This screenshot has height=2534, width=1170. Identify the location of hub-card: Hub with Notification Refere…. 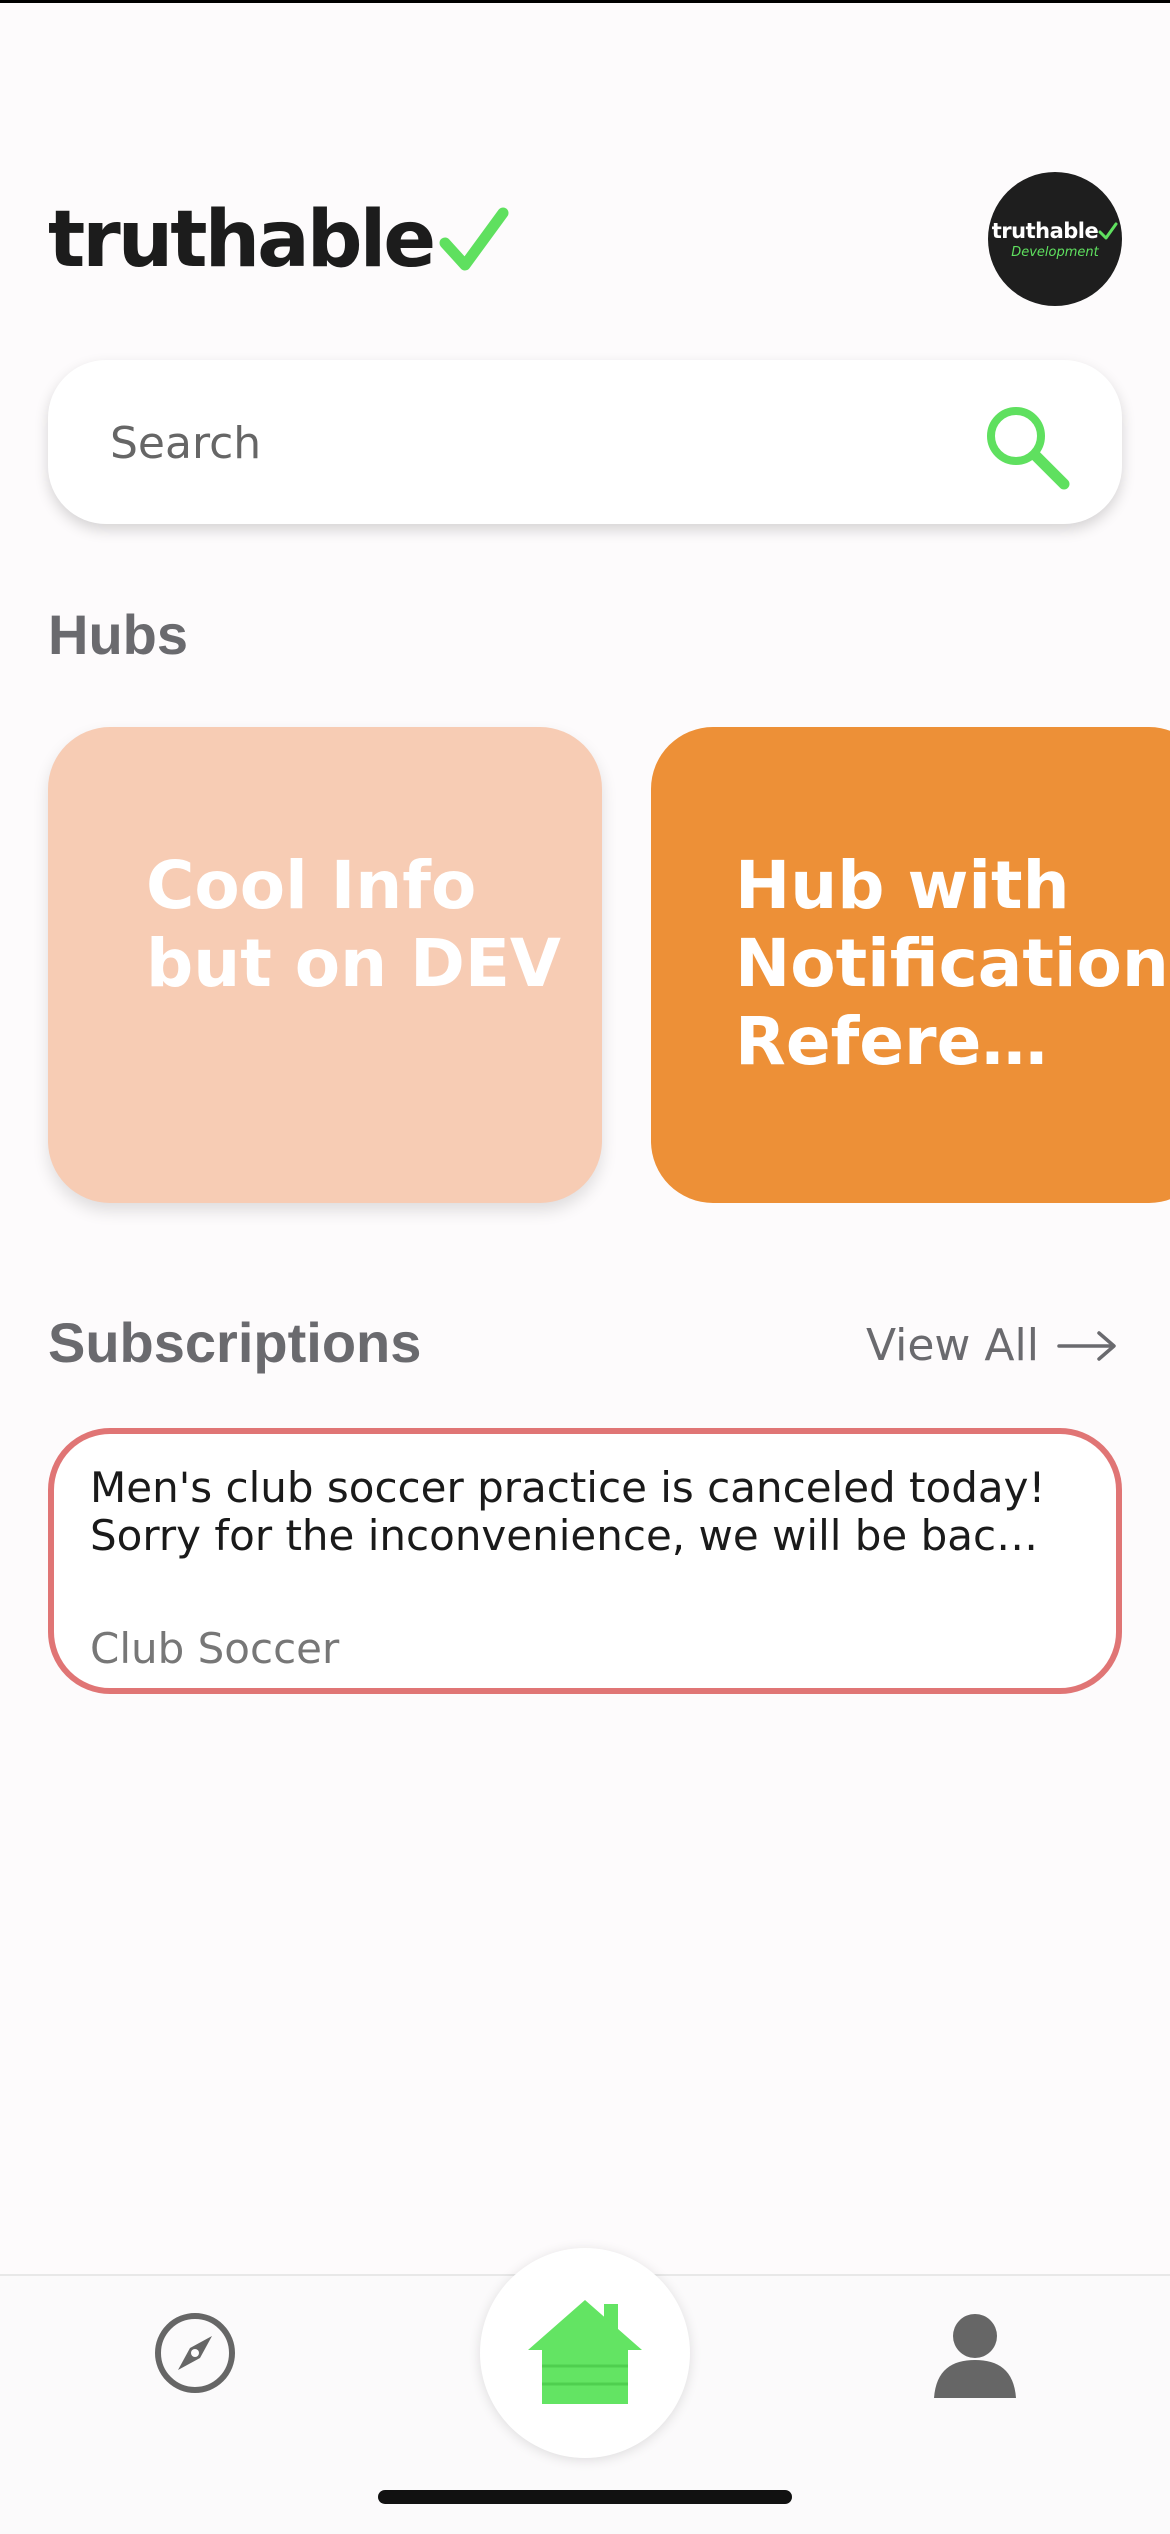
(910, 965).